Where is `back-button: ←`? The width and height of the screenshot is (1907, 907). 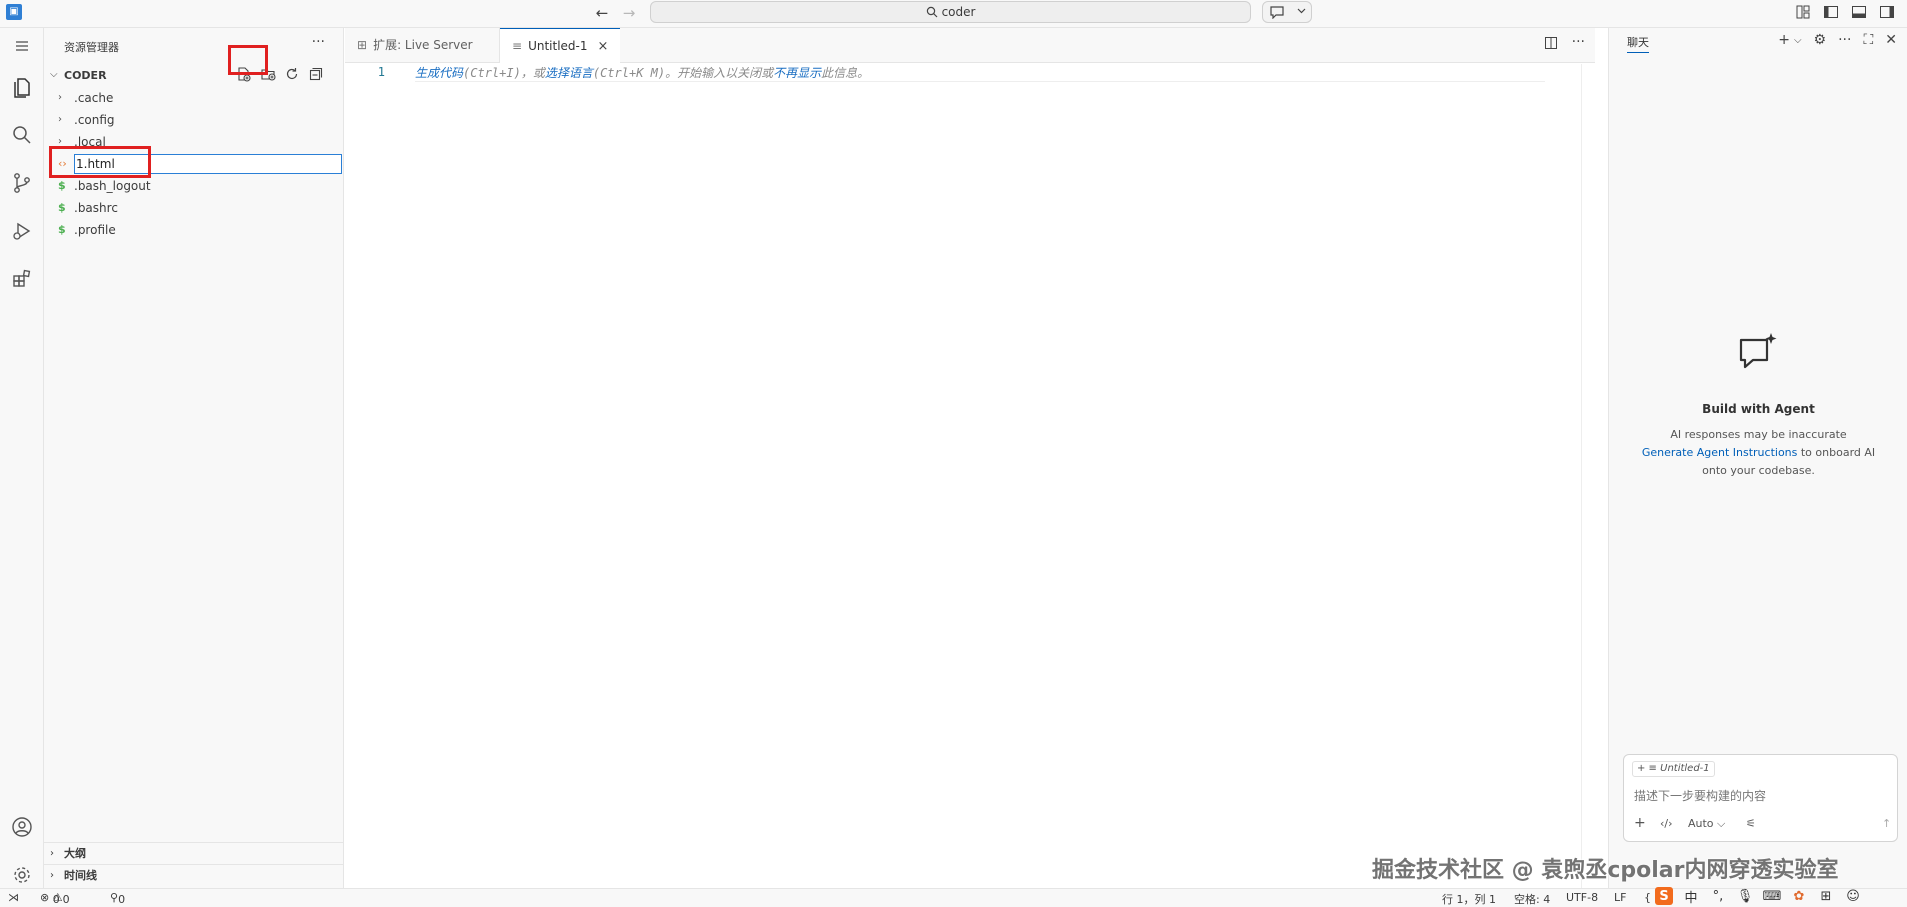 back-button: ← is located at coordinates (602, 13).